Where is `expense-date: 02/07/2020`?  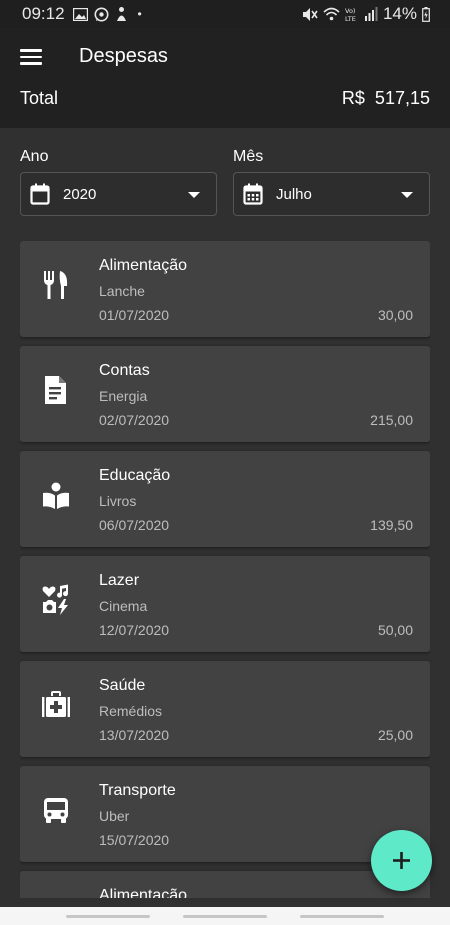
expense-date: 02/07/2020 is located at coordinates (134, 420).